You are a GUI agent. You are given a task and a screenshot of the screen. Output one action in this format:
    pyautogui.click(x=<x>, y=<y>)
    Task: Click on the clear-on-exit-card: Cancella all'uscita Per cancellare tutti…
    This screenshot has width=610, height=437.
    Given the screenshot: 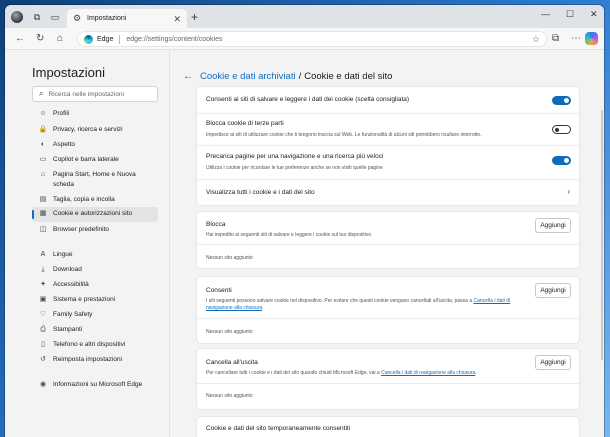 What is the action you would take?
    pyautogui.click(x=388, y=379)
    